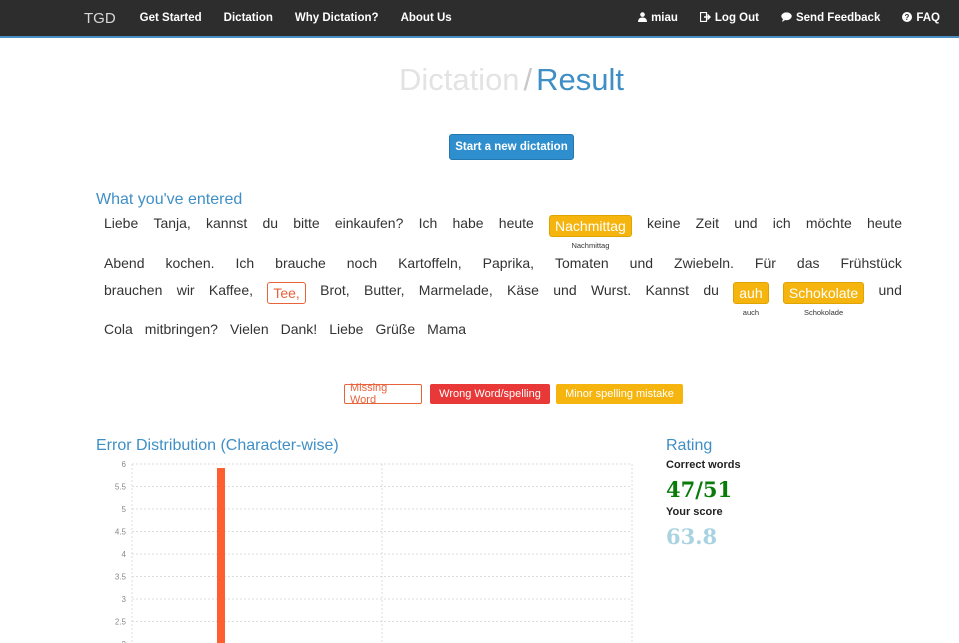 The image size is (959, 643). I want to click on nav-user-label: miau, so click(664, 18).